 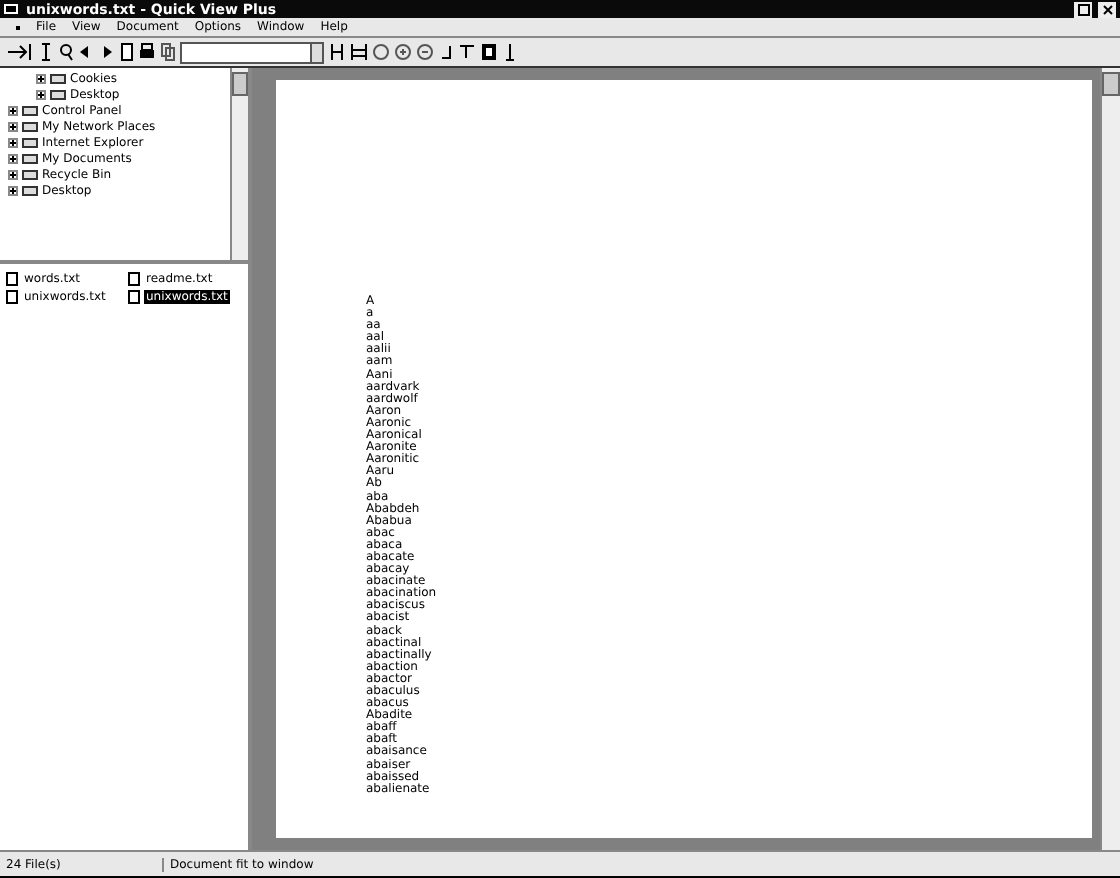 What do you see at coordinates (106, 52) in the screenshot?
I see `forward-icon` at bounding box center [106, 52].